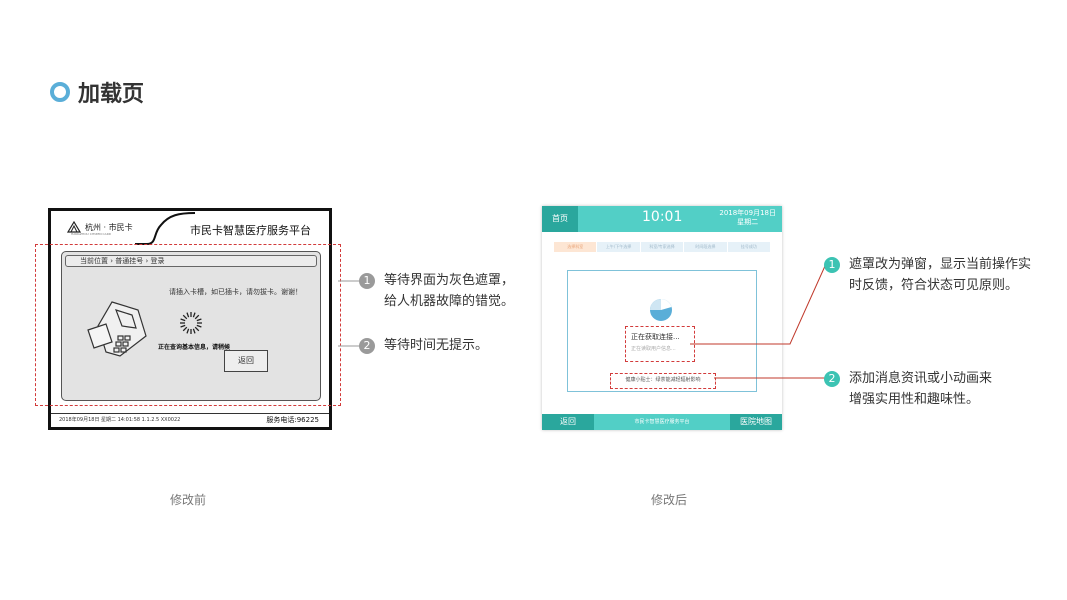 The height and width of the screenshot is (600, 1067). Describe the element at coordinates (449, 291) in the screenshot. I see `before-note-1: 等待界面为灰色遮罩， 给人机器故障的错觉。` at that location.